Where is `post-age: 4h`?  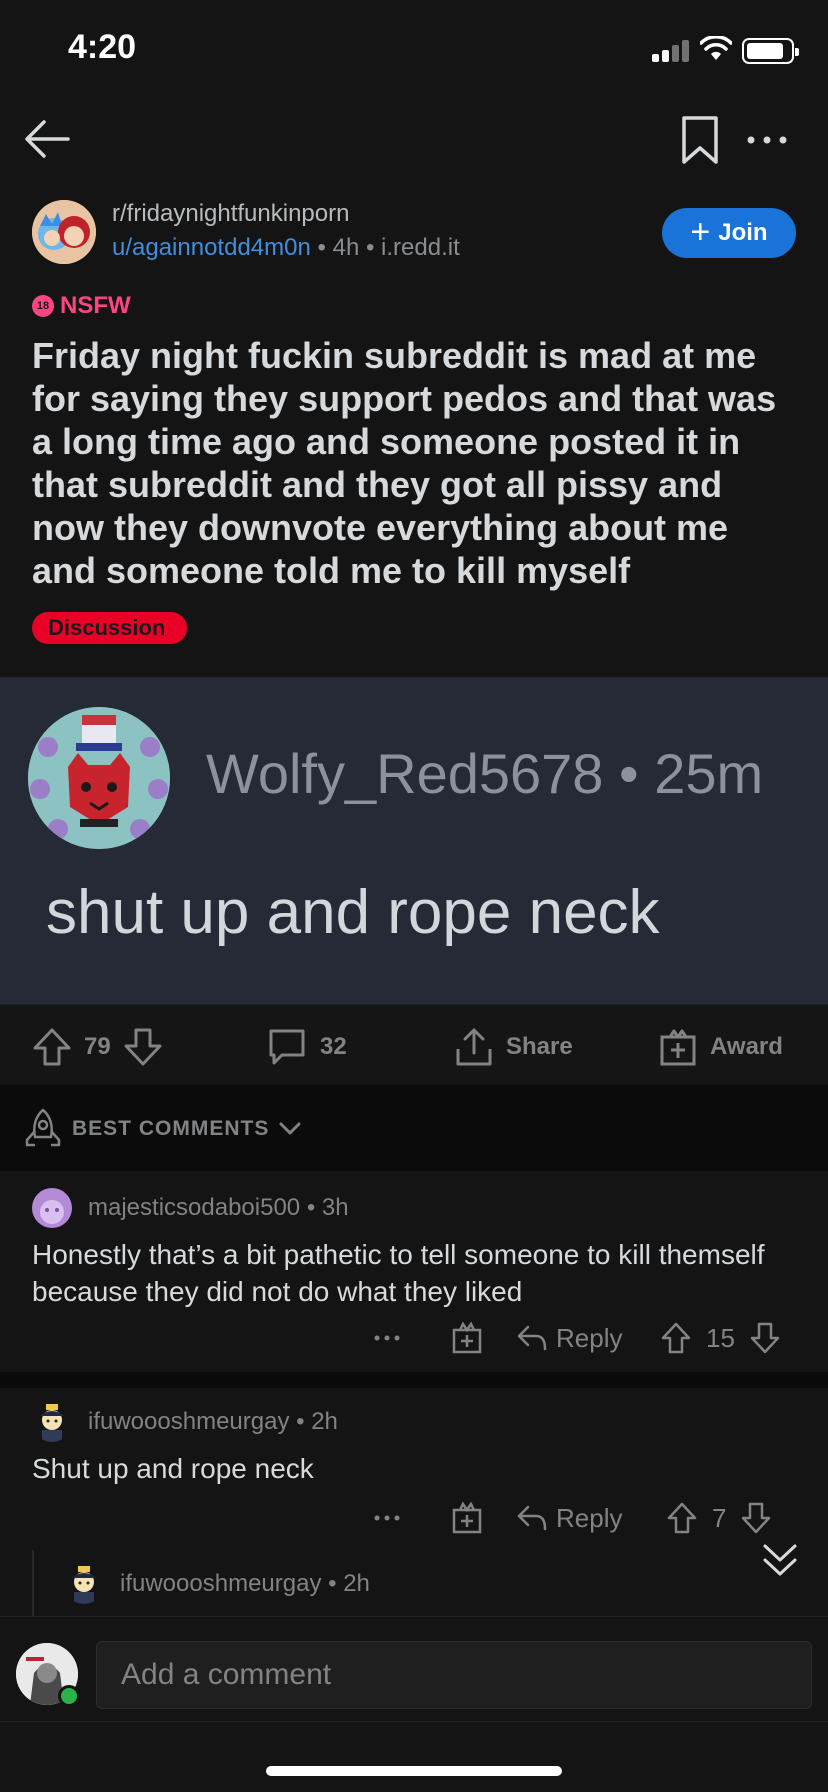 post-age: 4h is located at coordinates (346, 247).